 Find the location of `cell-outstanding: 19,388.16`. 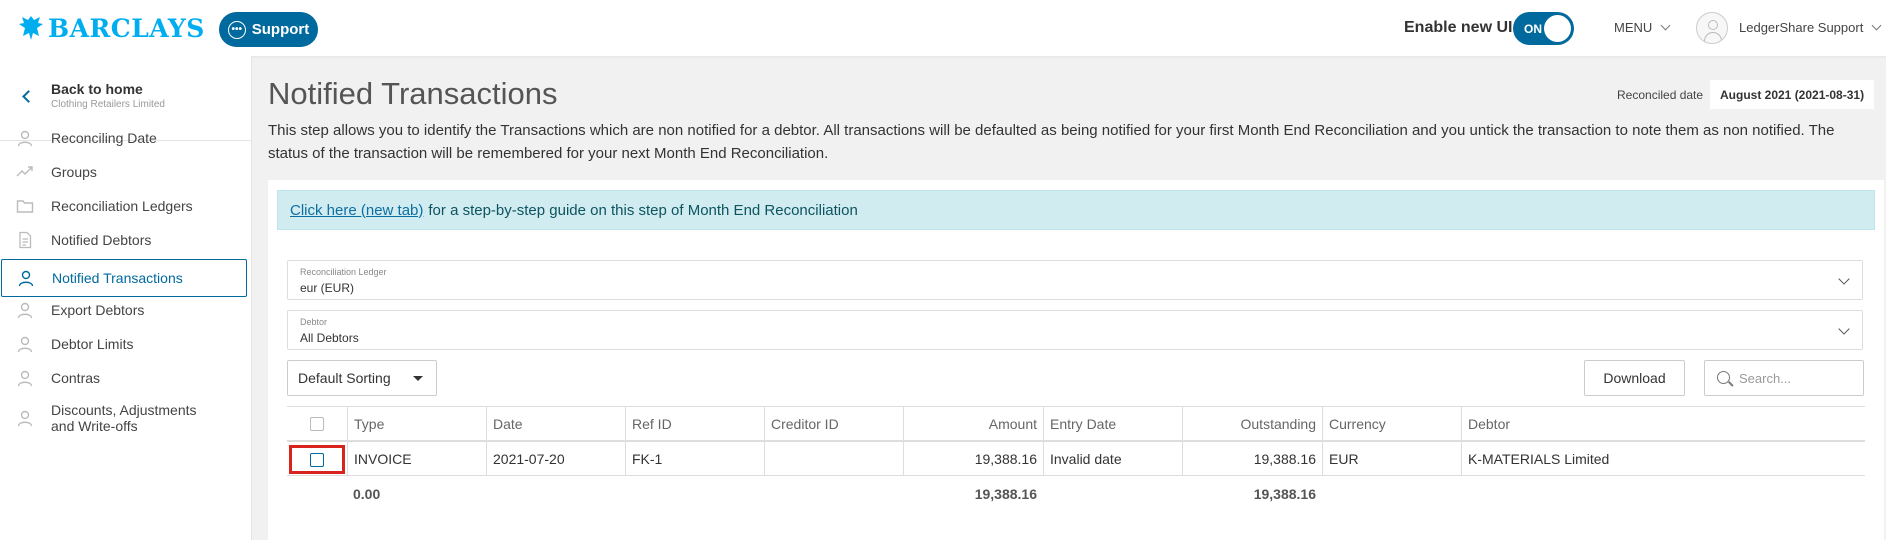

cell-outstanding: 19,388.16 is located at coordinates (1252, 458).